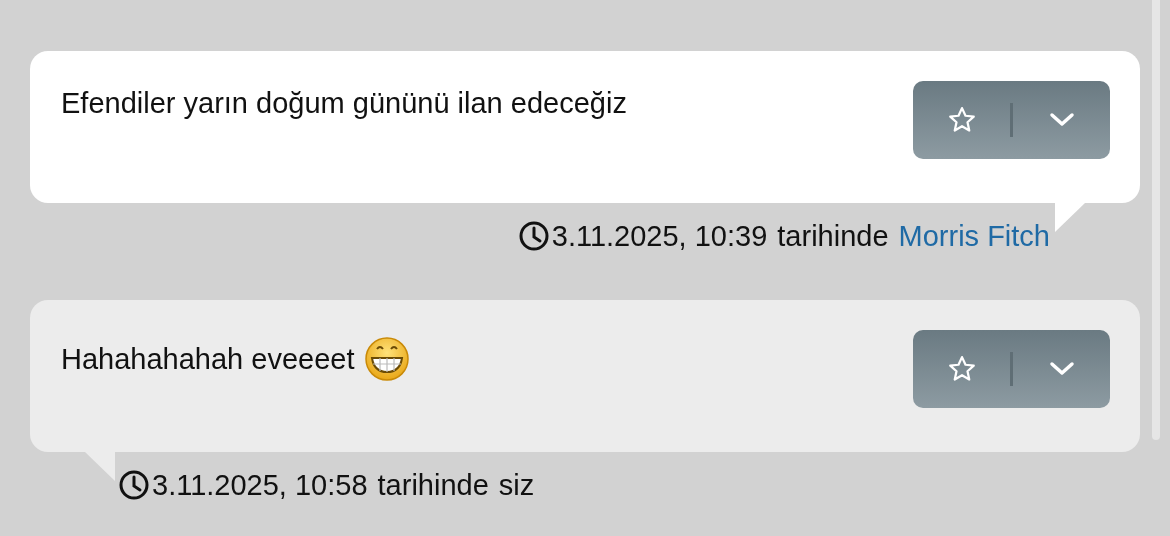 This screenshot has width=1170, height=536. What do you see at coordinates (344, 103) in the screenshot?
I see `message-text: Efendiler yarın doğum gününü ilan edeceğiz` at bounding box center [344, 103].